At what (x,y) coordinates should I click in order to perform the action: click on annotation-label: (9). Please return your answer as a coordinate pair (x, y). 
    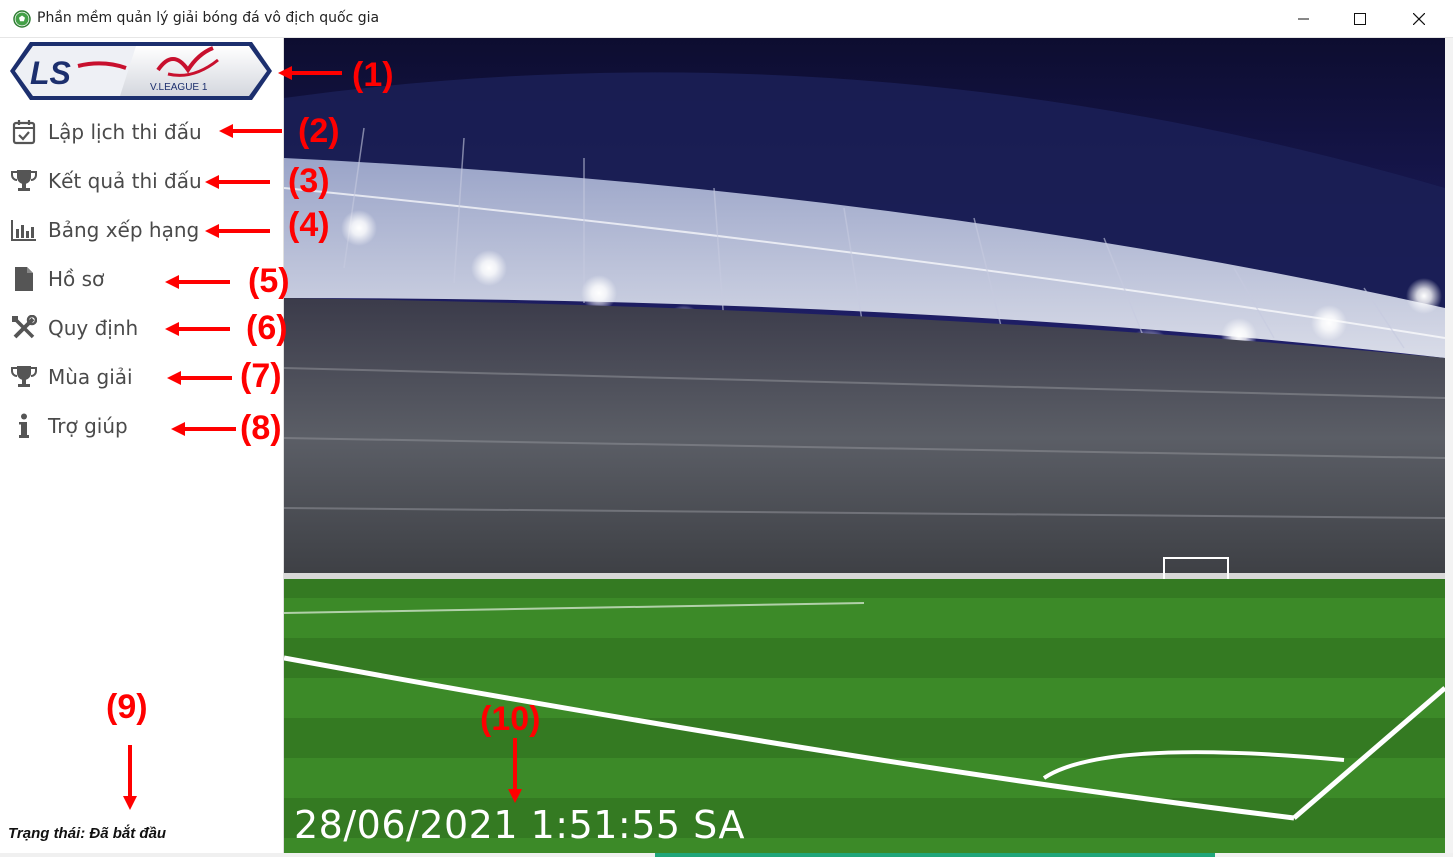
    Looking at the image, I should click on (127, 707).